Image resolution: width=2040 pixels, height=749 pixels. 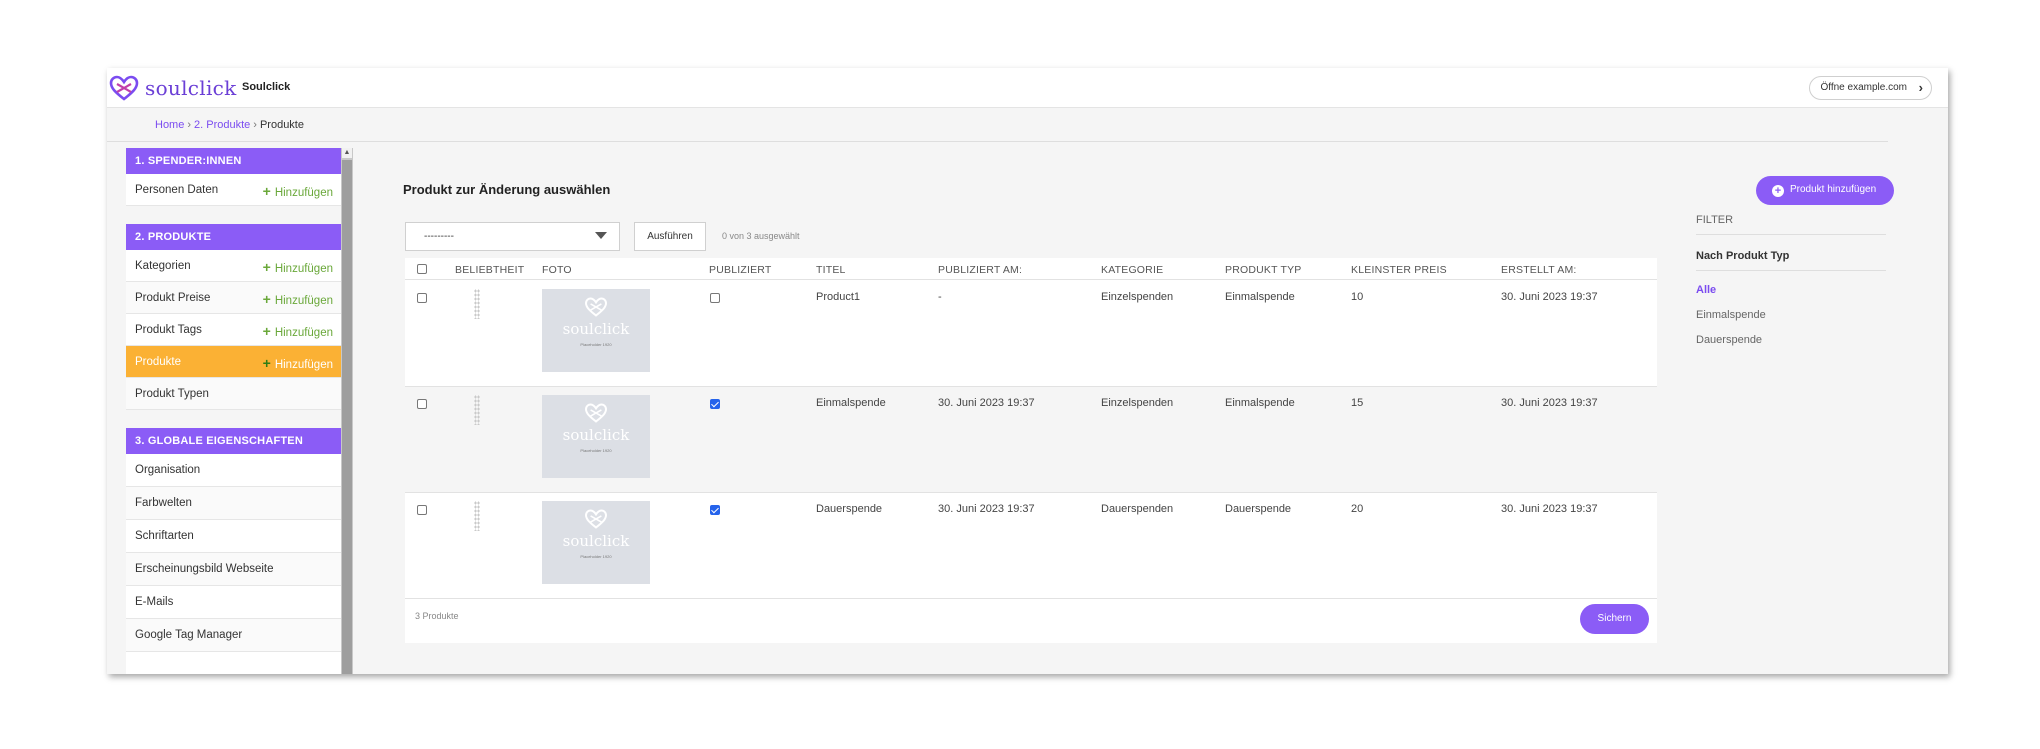 I want to click on filter-title: FILTER, so click(x=1791, y=224).